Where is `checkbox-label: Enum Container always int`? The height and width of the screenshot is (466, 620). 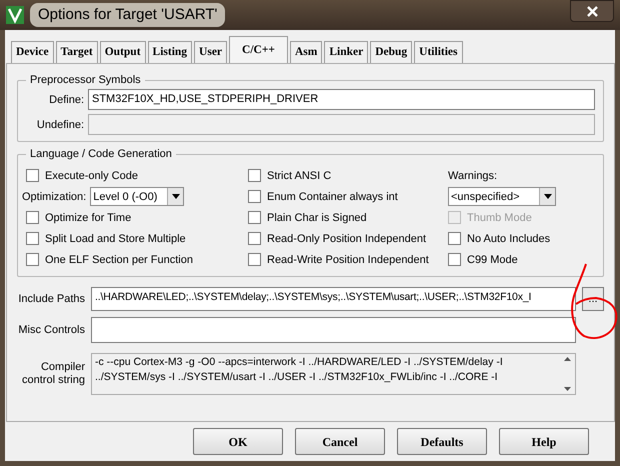 checkbox-label: Enum Container always int is located at coordinates (332, 197).